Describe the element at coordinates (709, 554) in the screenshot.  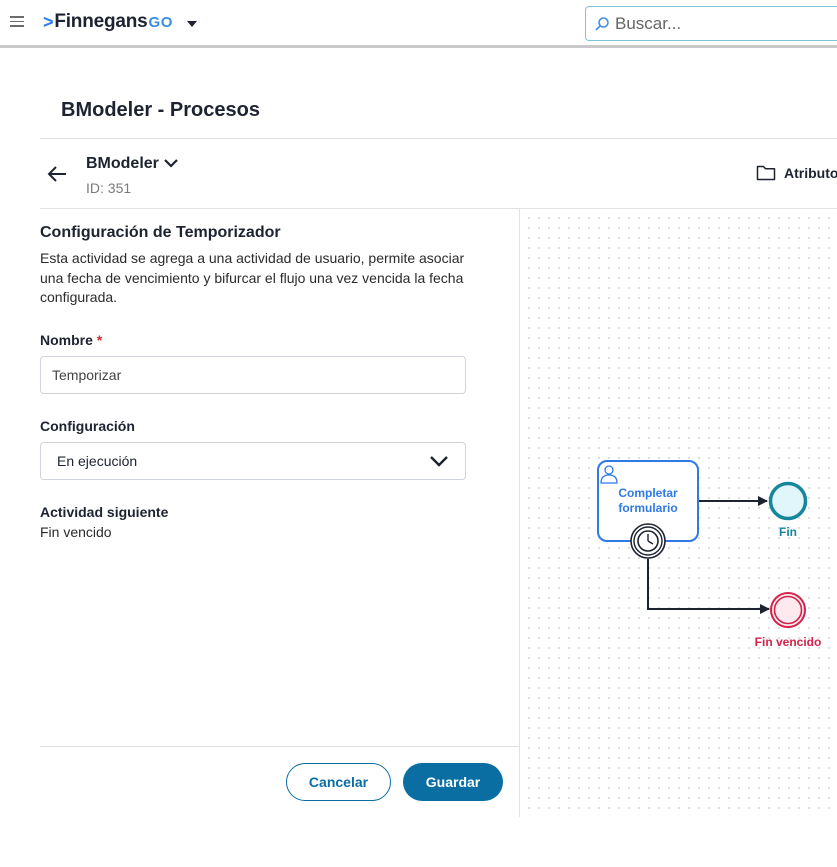
I see `process-diagram: Completar formulario Fin Fin vencido` at that location.